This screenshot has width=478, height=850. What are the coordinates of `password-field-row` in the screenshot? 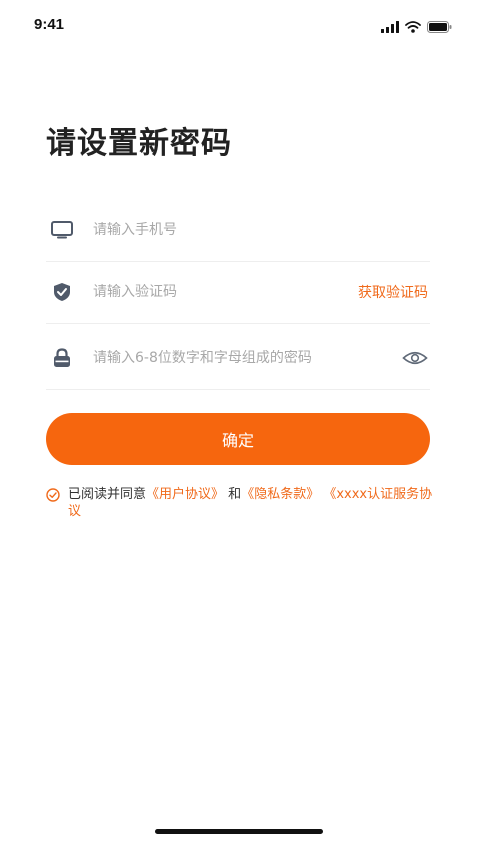 It's located at (238, 358).